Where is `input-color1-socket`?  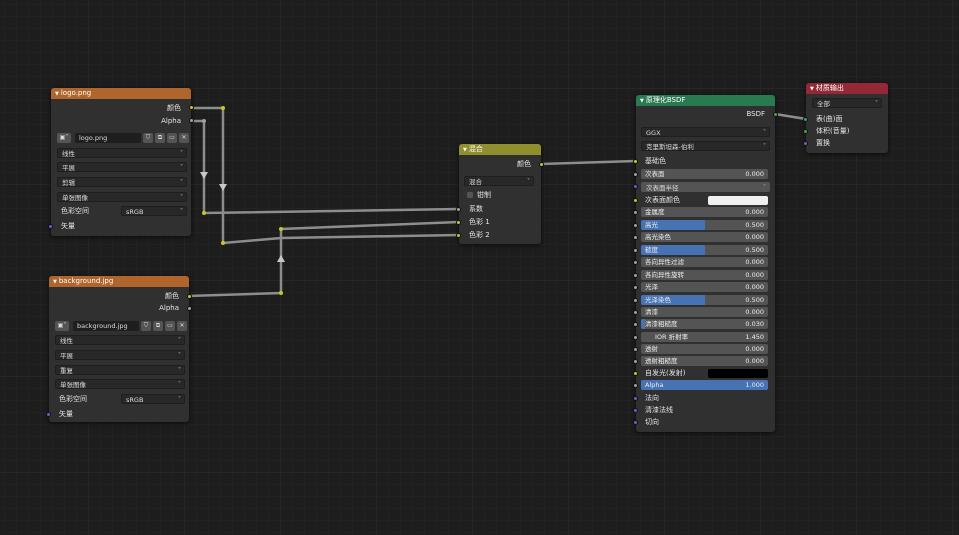 input-color1-socket is located at coordinates (458, 222).